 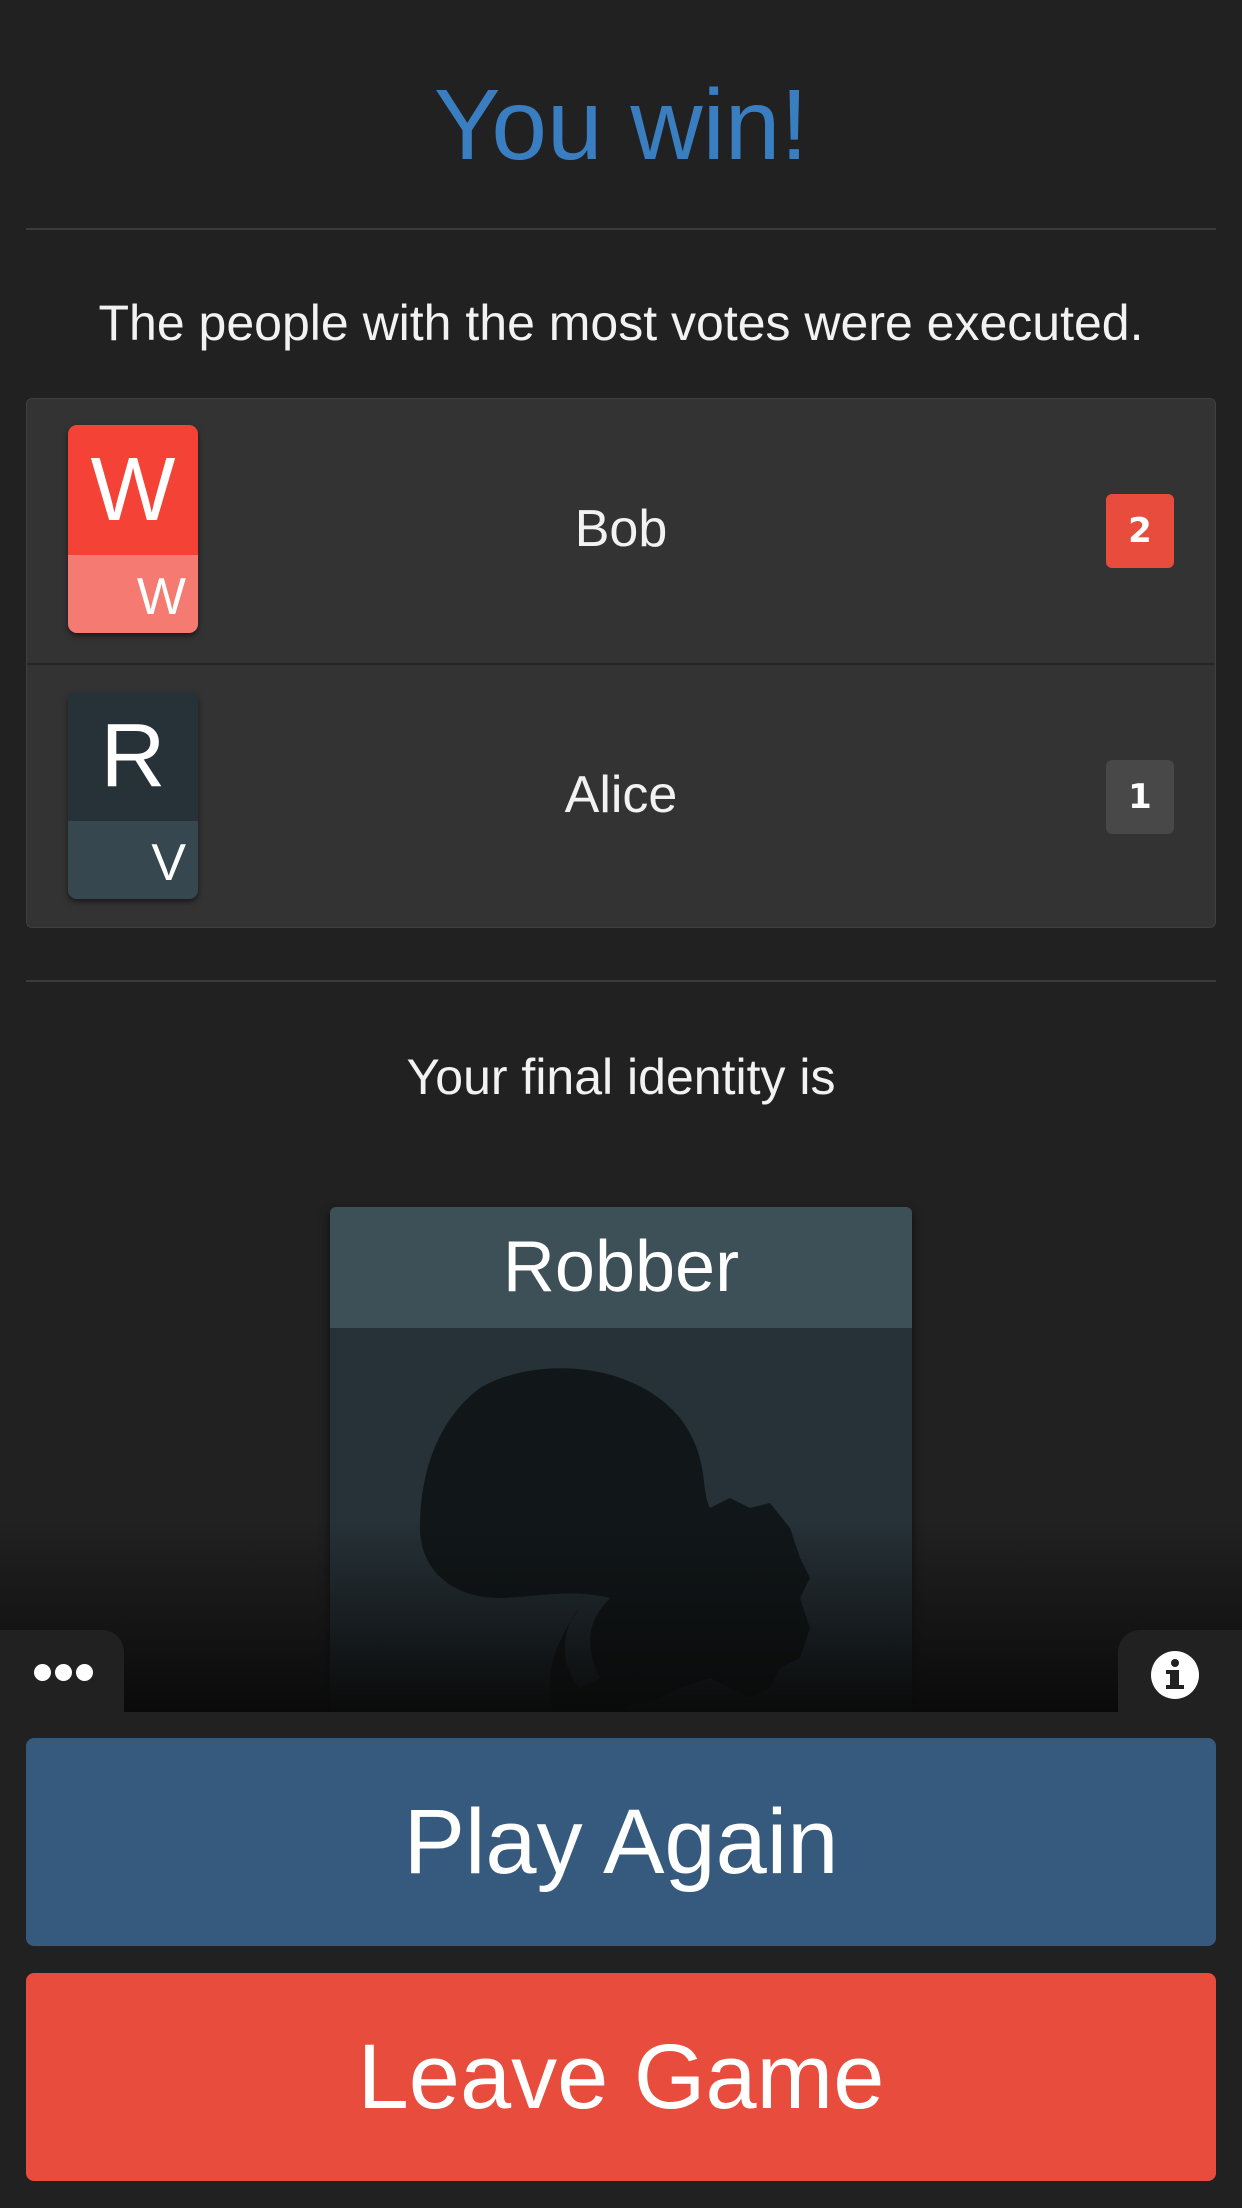 I want to click on bottom-fade, so click(x=621, y=1616).